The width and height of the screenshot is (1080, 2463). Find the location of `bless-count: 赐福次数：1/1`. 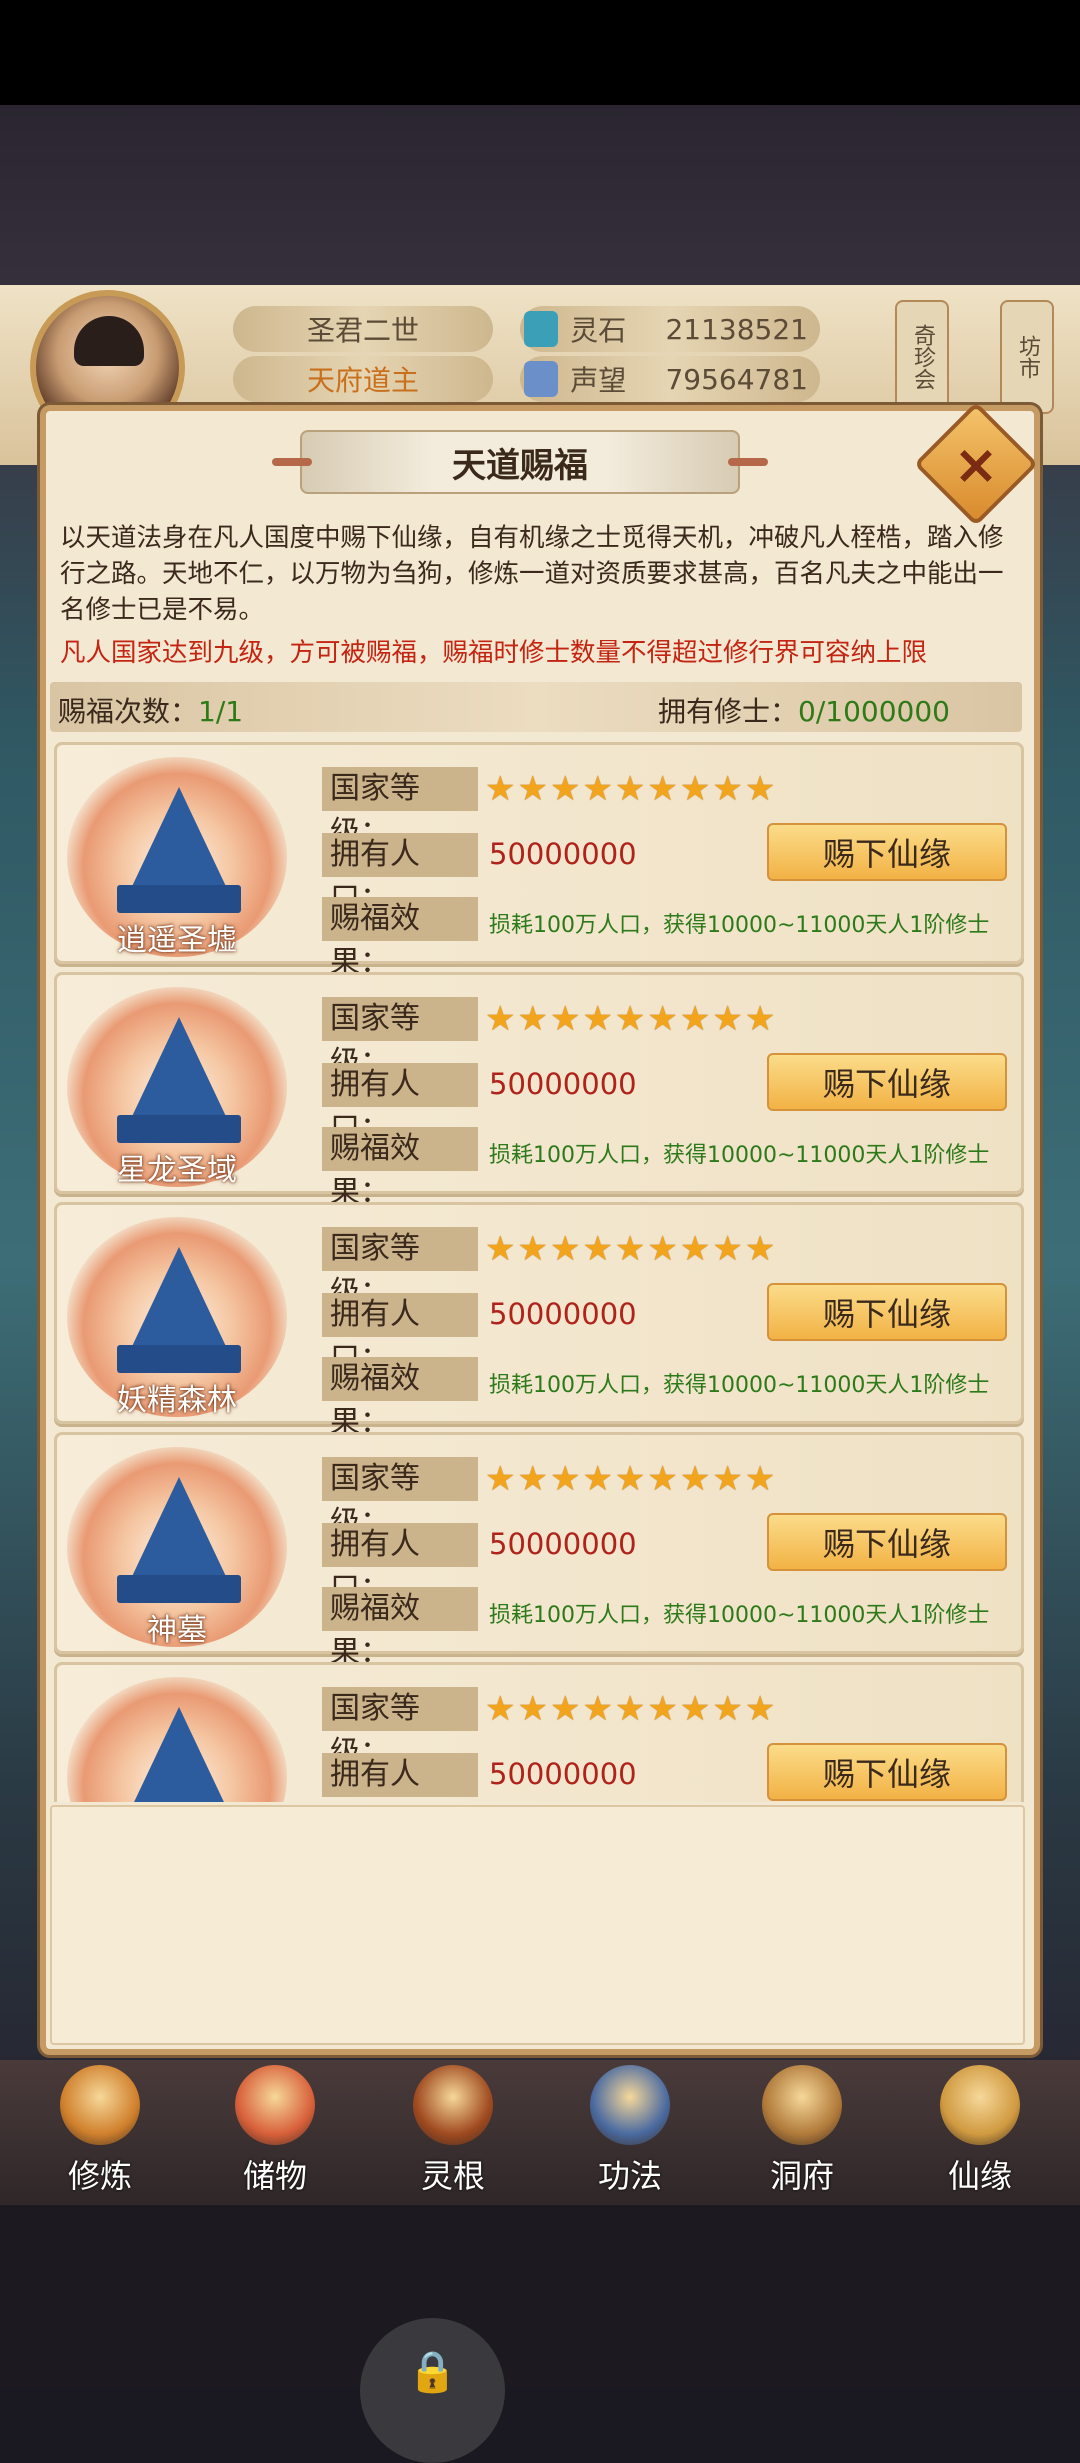

bless-count: 赐福次数：1/1 is located at coordinates (151, 711).